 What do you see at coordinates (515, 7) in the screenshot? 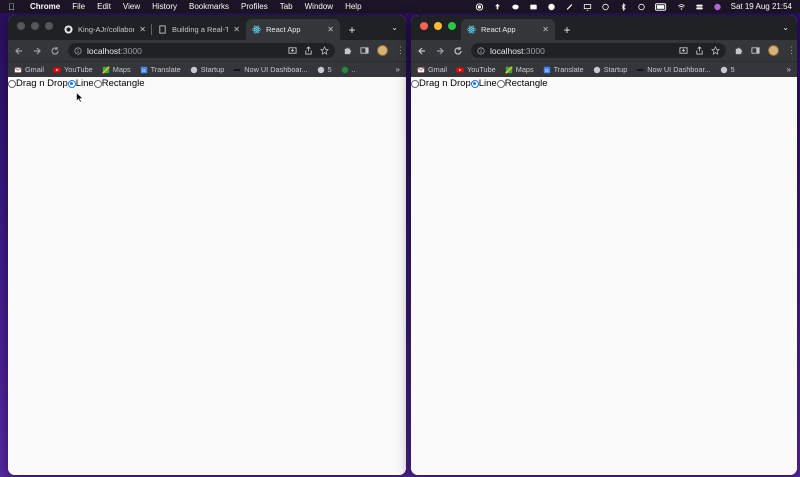
I see `elephant-icon` at bounding box center [515, 7].